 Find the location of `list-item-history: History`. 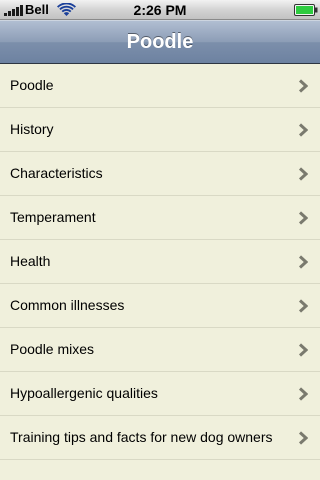

list-item-history: History is located at coordinates (160, 130).